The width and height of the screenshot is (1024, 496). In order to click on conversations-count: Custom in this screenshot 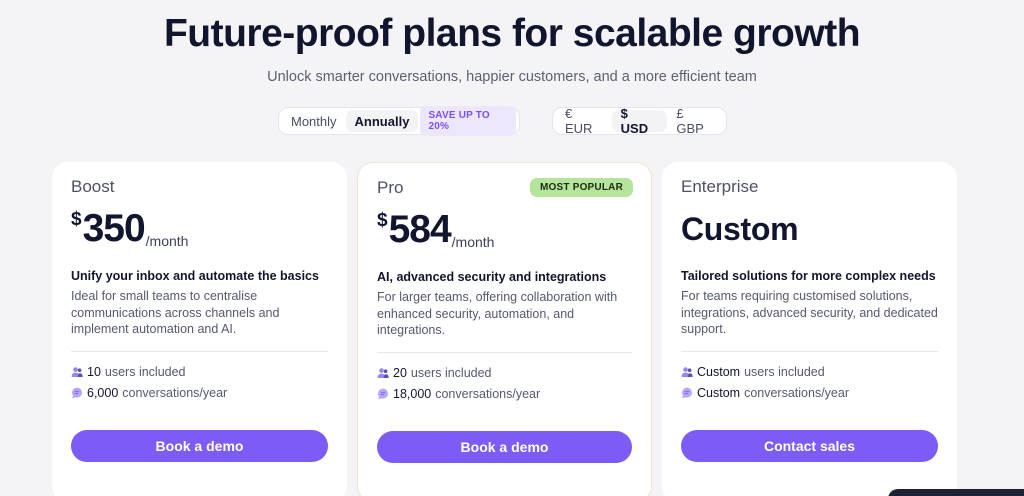, I will do `click(719, 393)`.